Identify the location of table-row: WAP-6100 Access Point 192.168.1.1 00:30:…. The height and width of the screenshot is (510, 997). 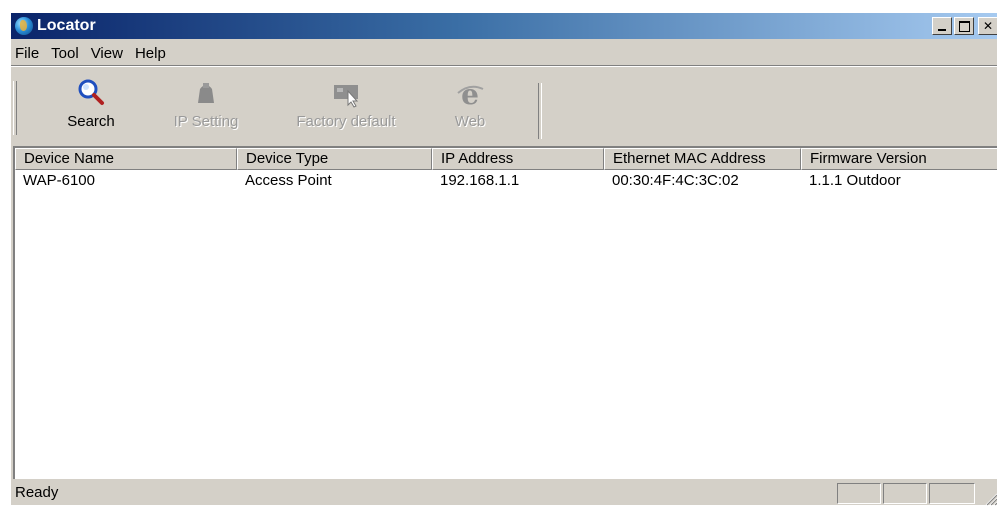
(506, 181).